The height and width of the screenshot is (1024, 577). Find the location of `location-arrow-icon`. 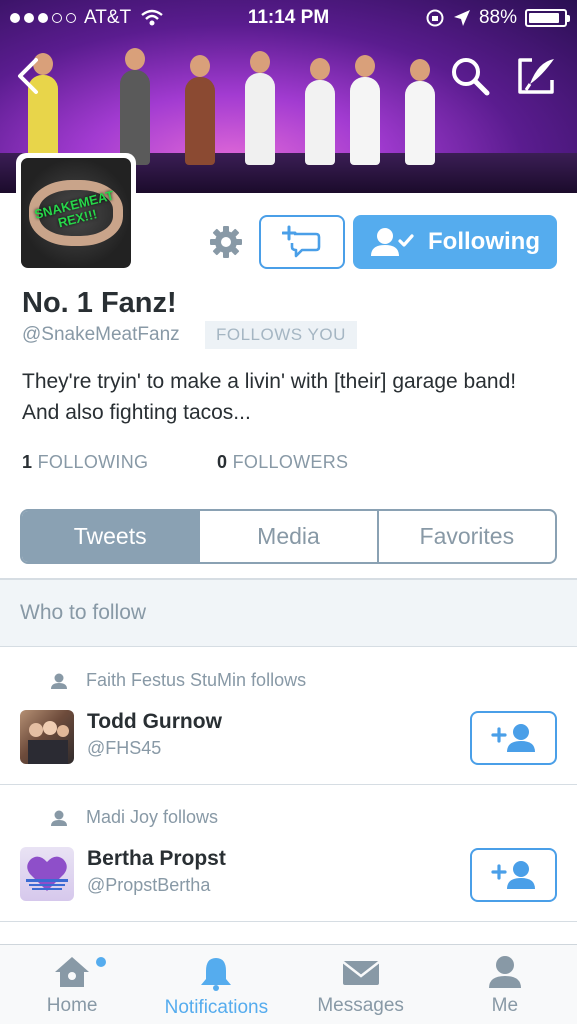

location-arrow-icon is located at coordinates (461, 18).